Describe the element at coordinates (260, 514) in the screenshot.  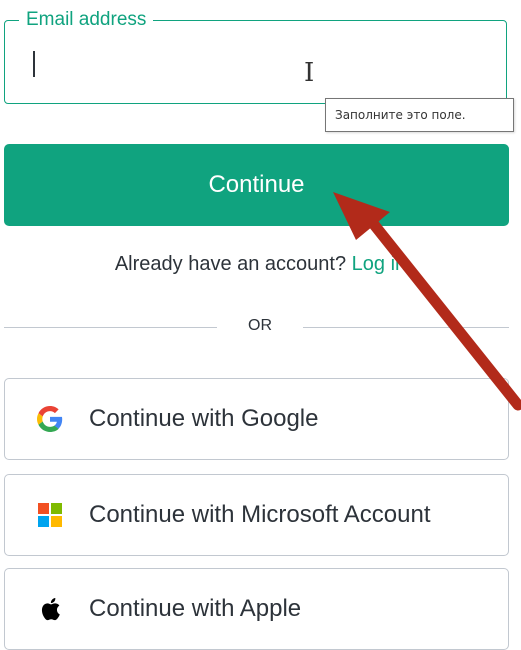
I see `social-button-label: Continue with Microsoft Account` at that location.